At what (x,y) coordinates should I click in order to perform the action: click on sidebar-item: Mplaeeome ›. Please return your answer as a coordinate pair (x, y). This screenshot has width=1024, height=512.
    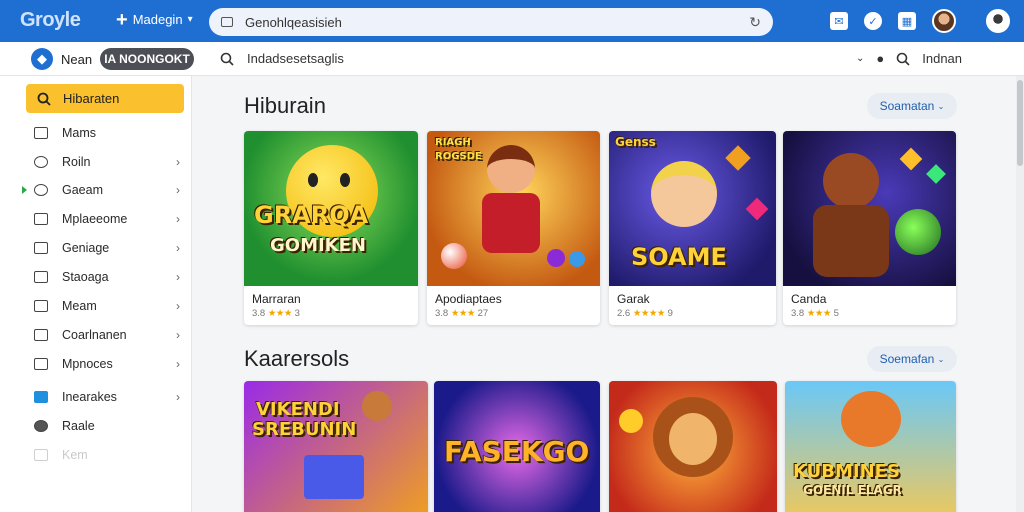
    Looking at the image, I should click on (109, 219).